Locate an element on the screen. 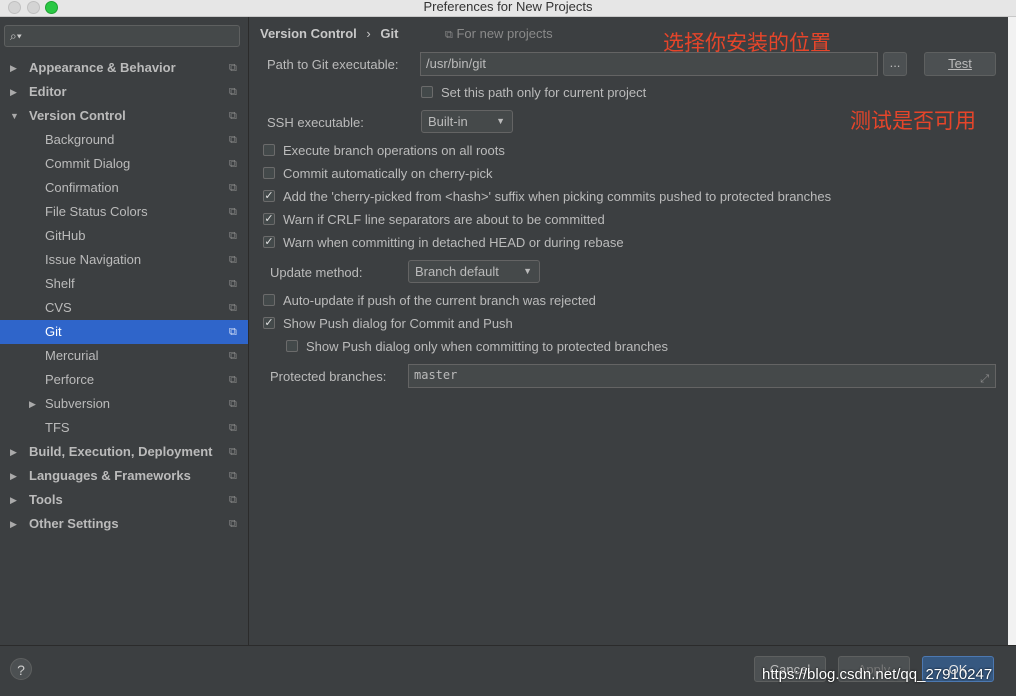  sidebar-item-label: Appearance & Behavior is located at coordinates (102, 67).